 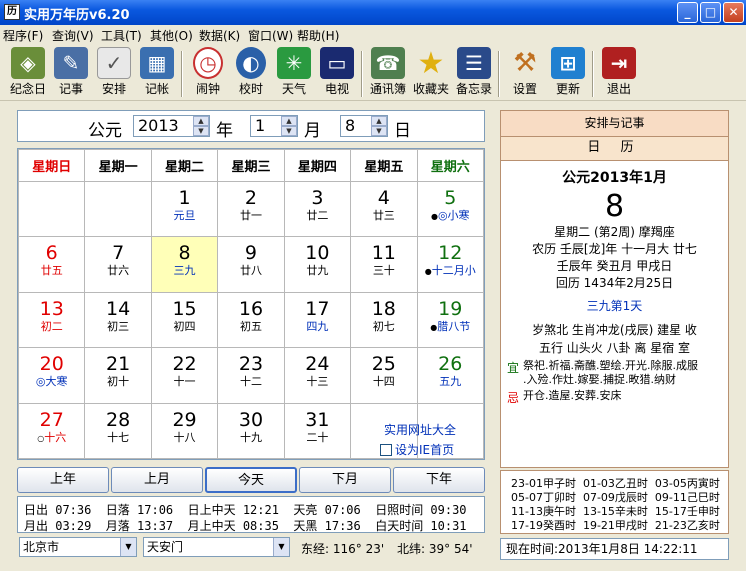 I want to click on calendar-day: 1 元旦, so click(x=184, y=209).